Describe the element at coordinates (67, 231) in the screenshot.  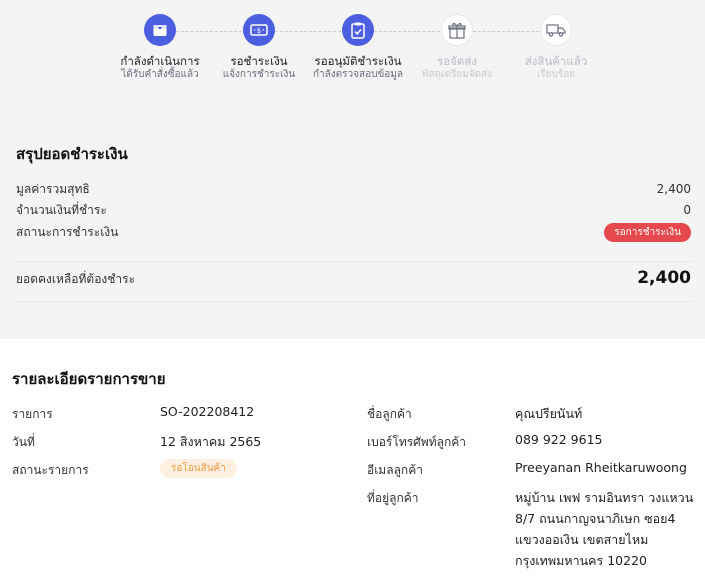
I see `payment-status-label: สถานะการชำระเงิน` at that location.